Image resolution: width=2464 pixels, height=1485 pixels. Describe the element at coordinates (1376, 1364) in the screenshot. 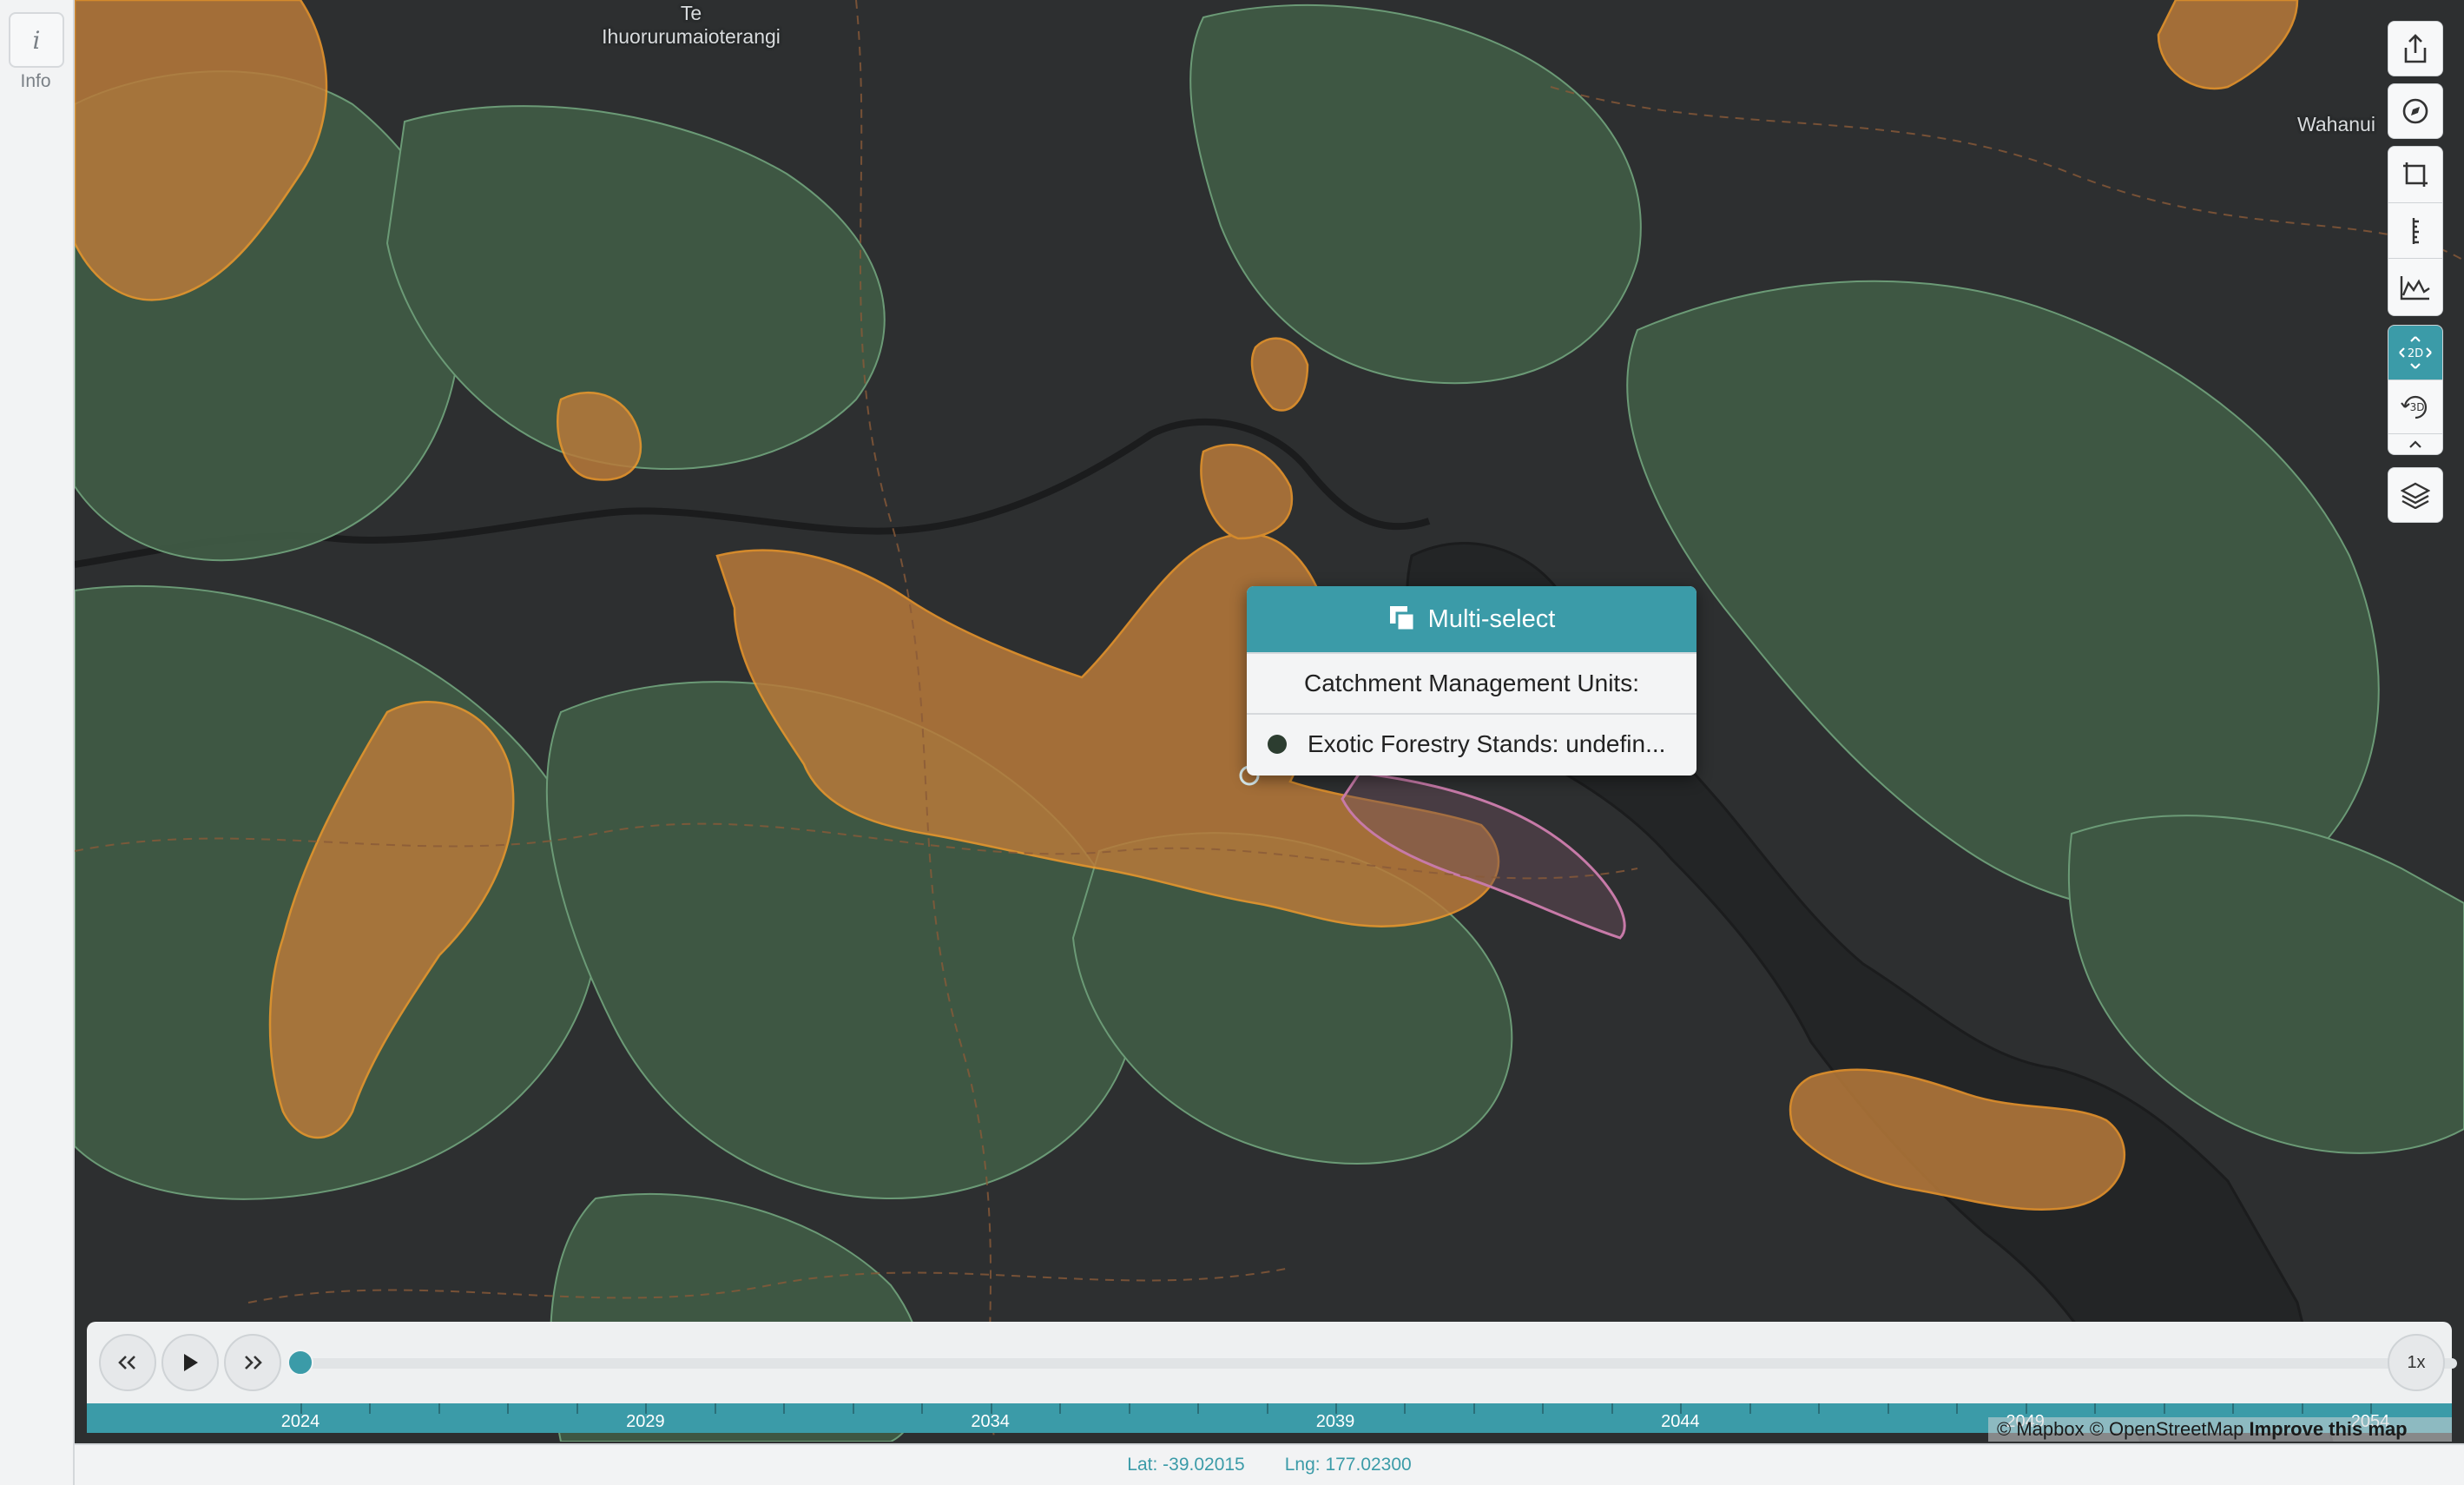

I see `timeline-track` at that location.